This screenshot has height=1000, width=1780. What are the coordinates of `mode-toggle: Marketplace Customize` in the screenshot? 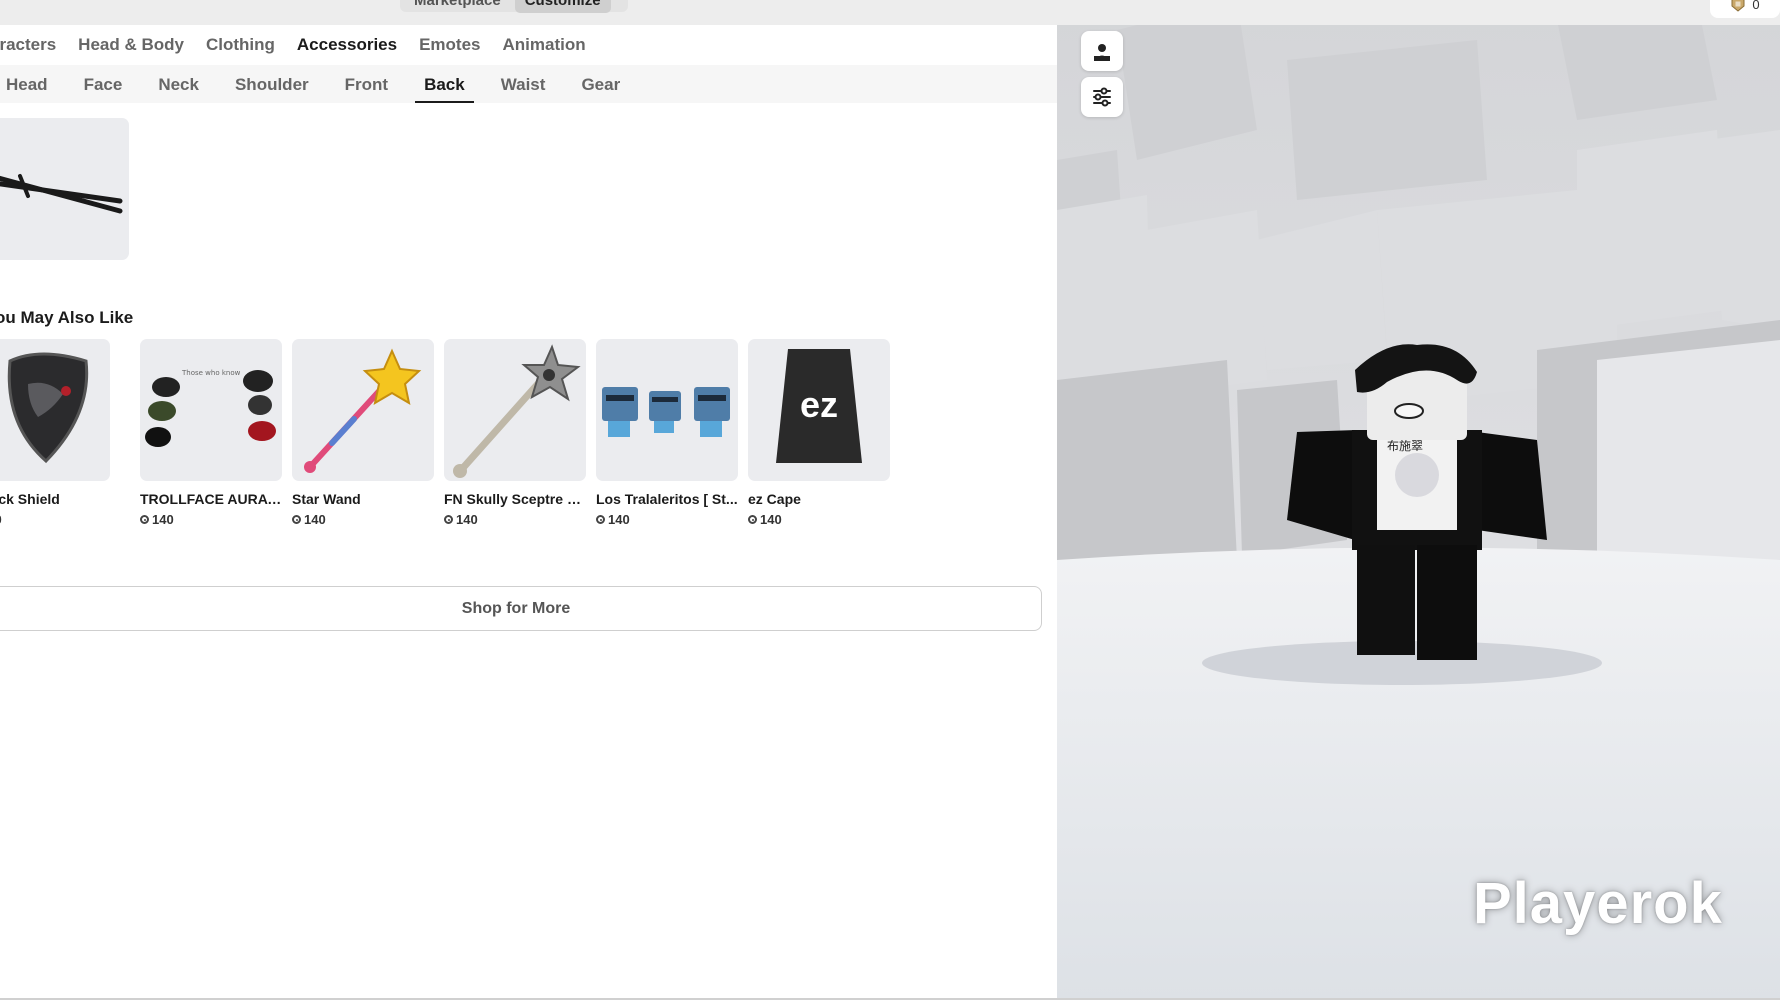 It's located at (514, 6).